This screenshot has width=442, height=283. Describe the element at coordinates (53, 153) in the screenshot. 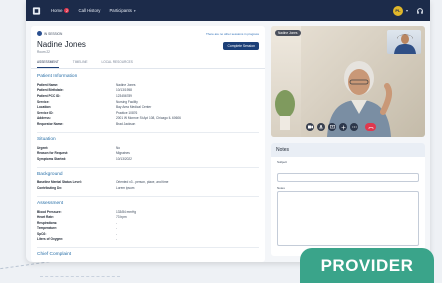

I see `info-row-label: Reason for Request:` at that location.